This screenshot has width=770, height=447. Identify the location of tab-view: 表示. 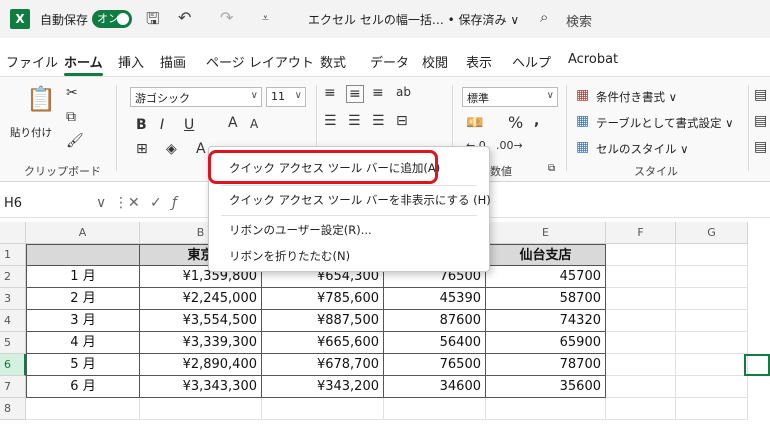
(479, 61).